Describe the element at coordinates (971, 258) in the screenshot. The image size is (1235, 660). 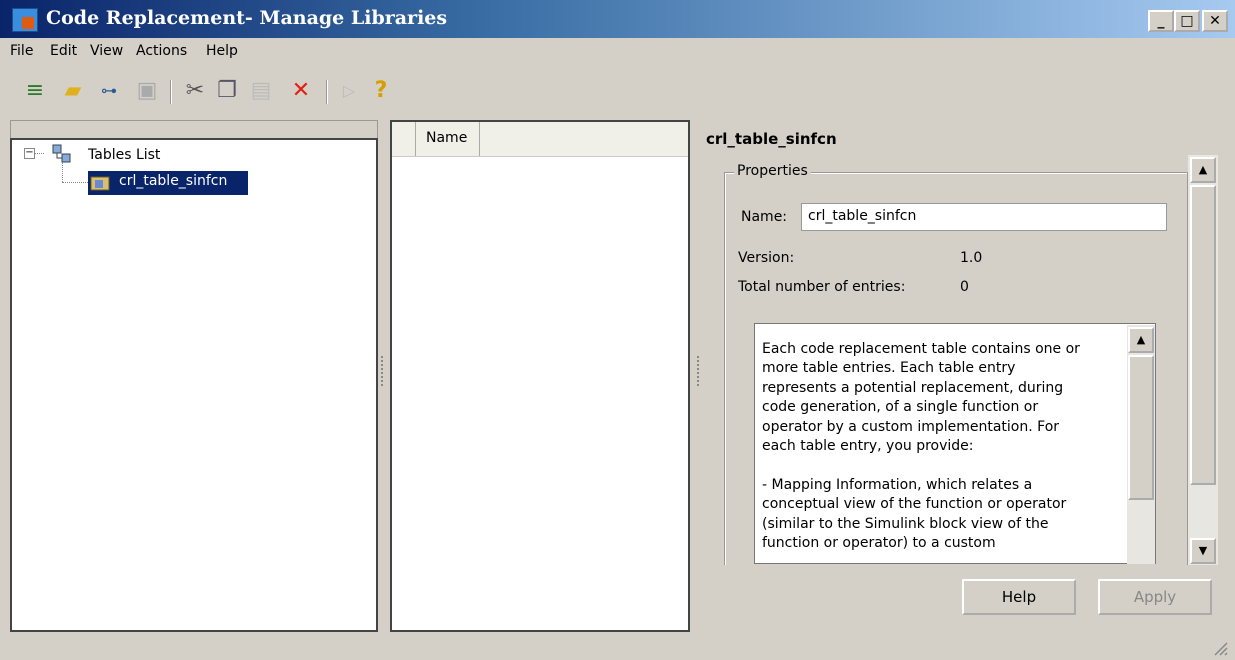
I see `version-value: 1.0` at that location.